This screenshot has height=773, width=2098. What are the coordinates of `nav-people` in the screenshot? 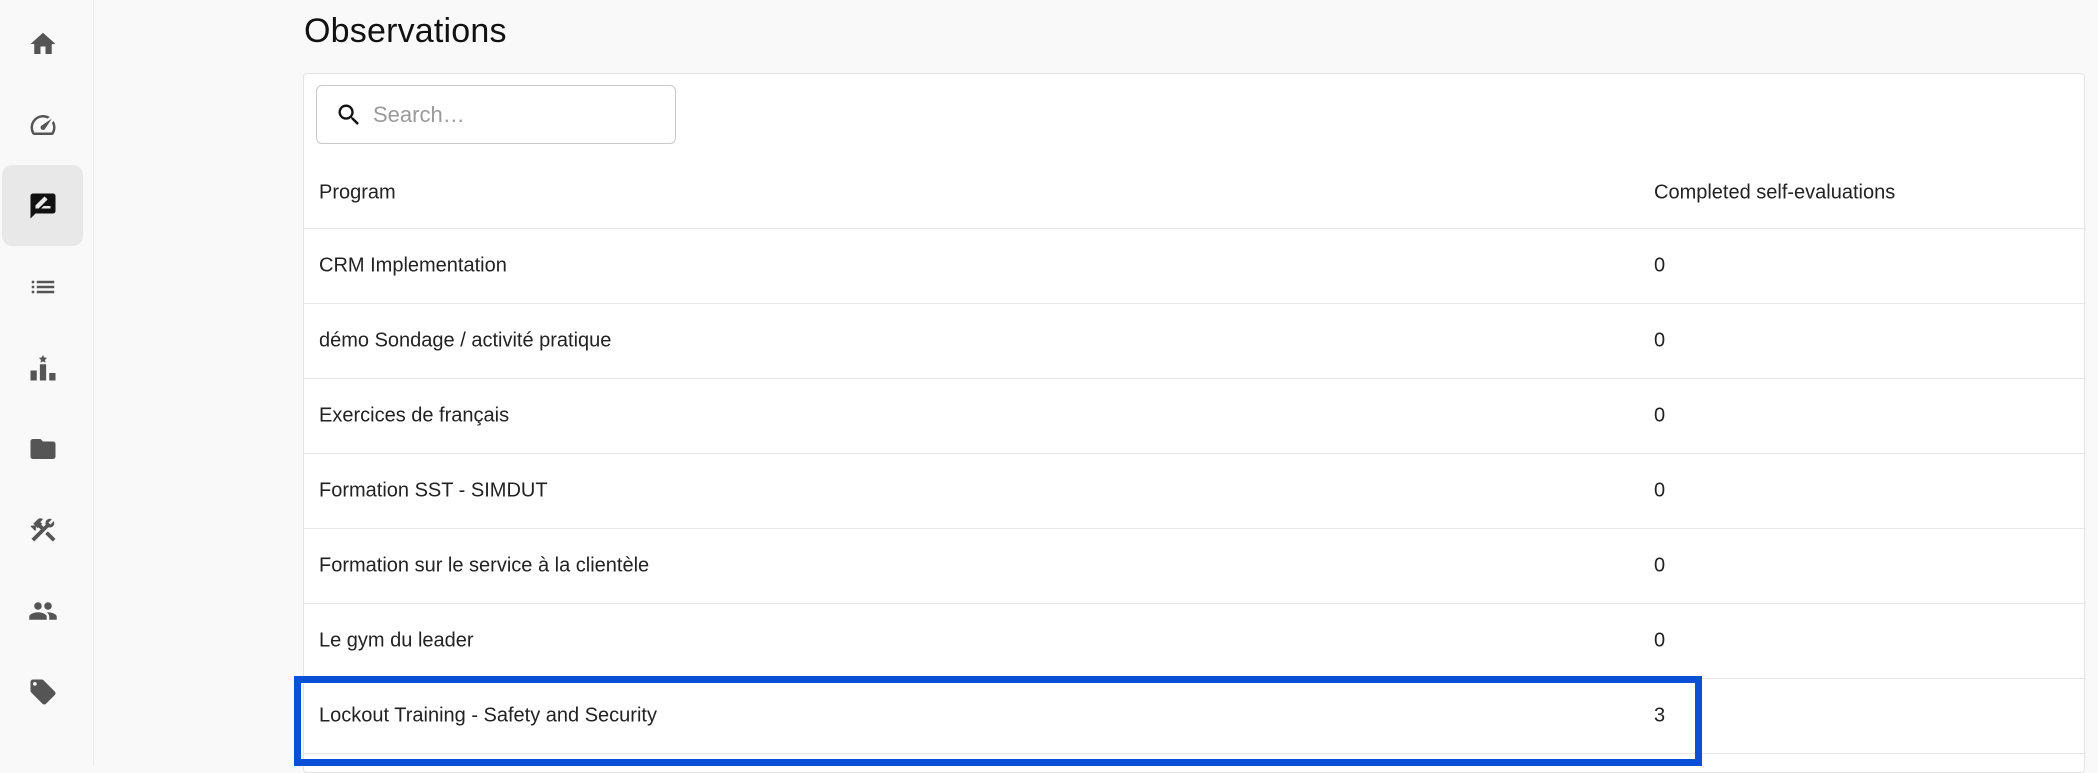 It's located at (42, 610).